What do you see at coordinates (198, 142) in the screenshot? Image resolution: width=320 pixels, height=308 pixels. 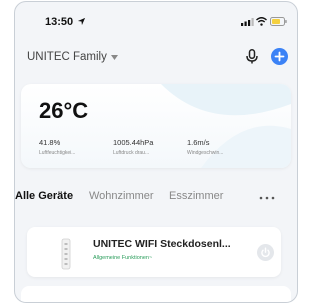 I see `wind-value: 1.6m/s` at bounding box center [198, 142].